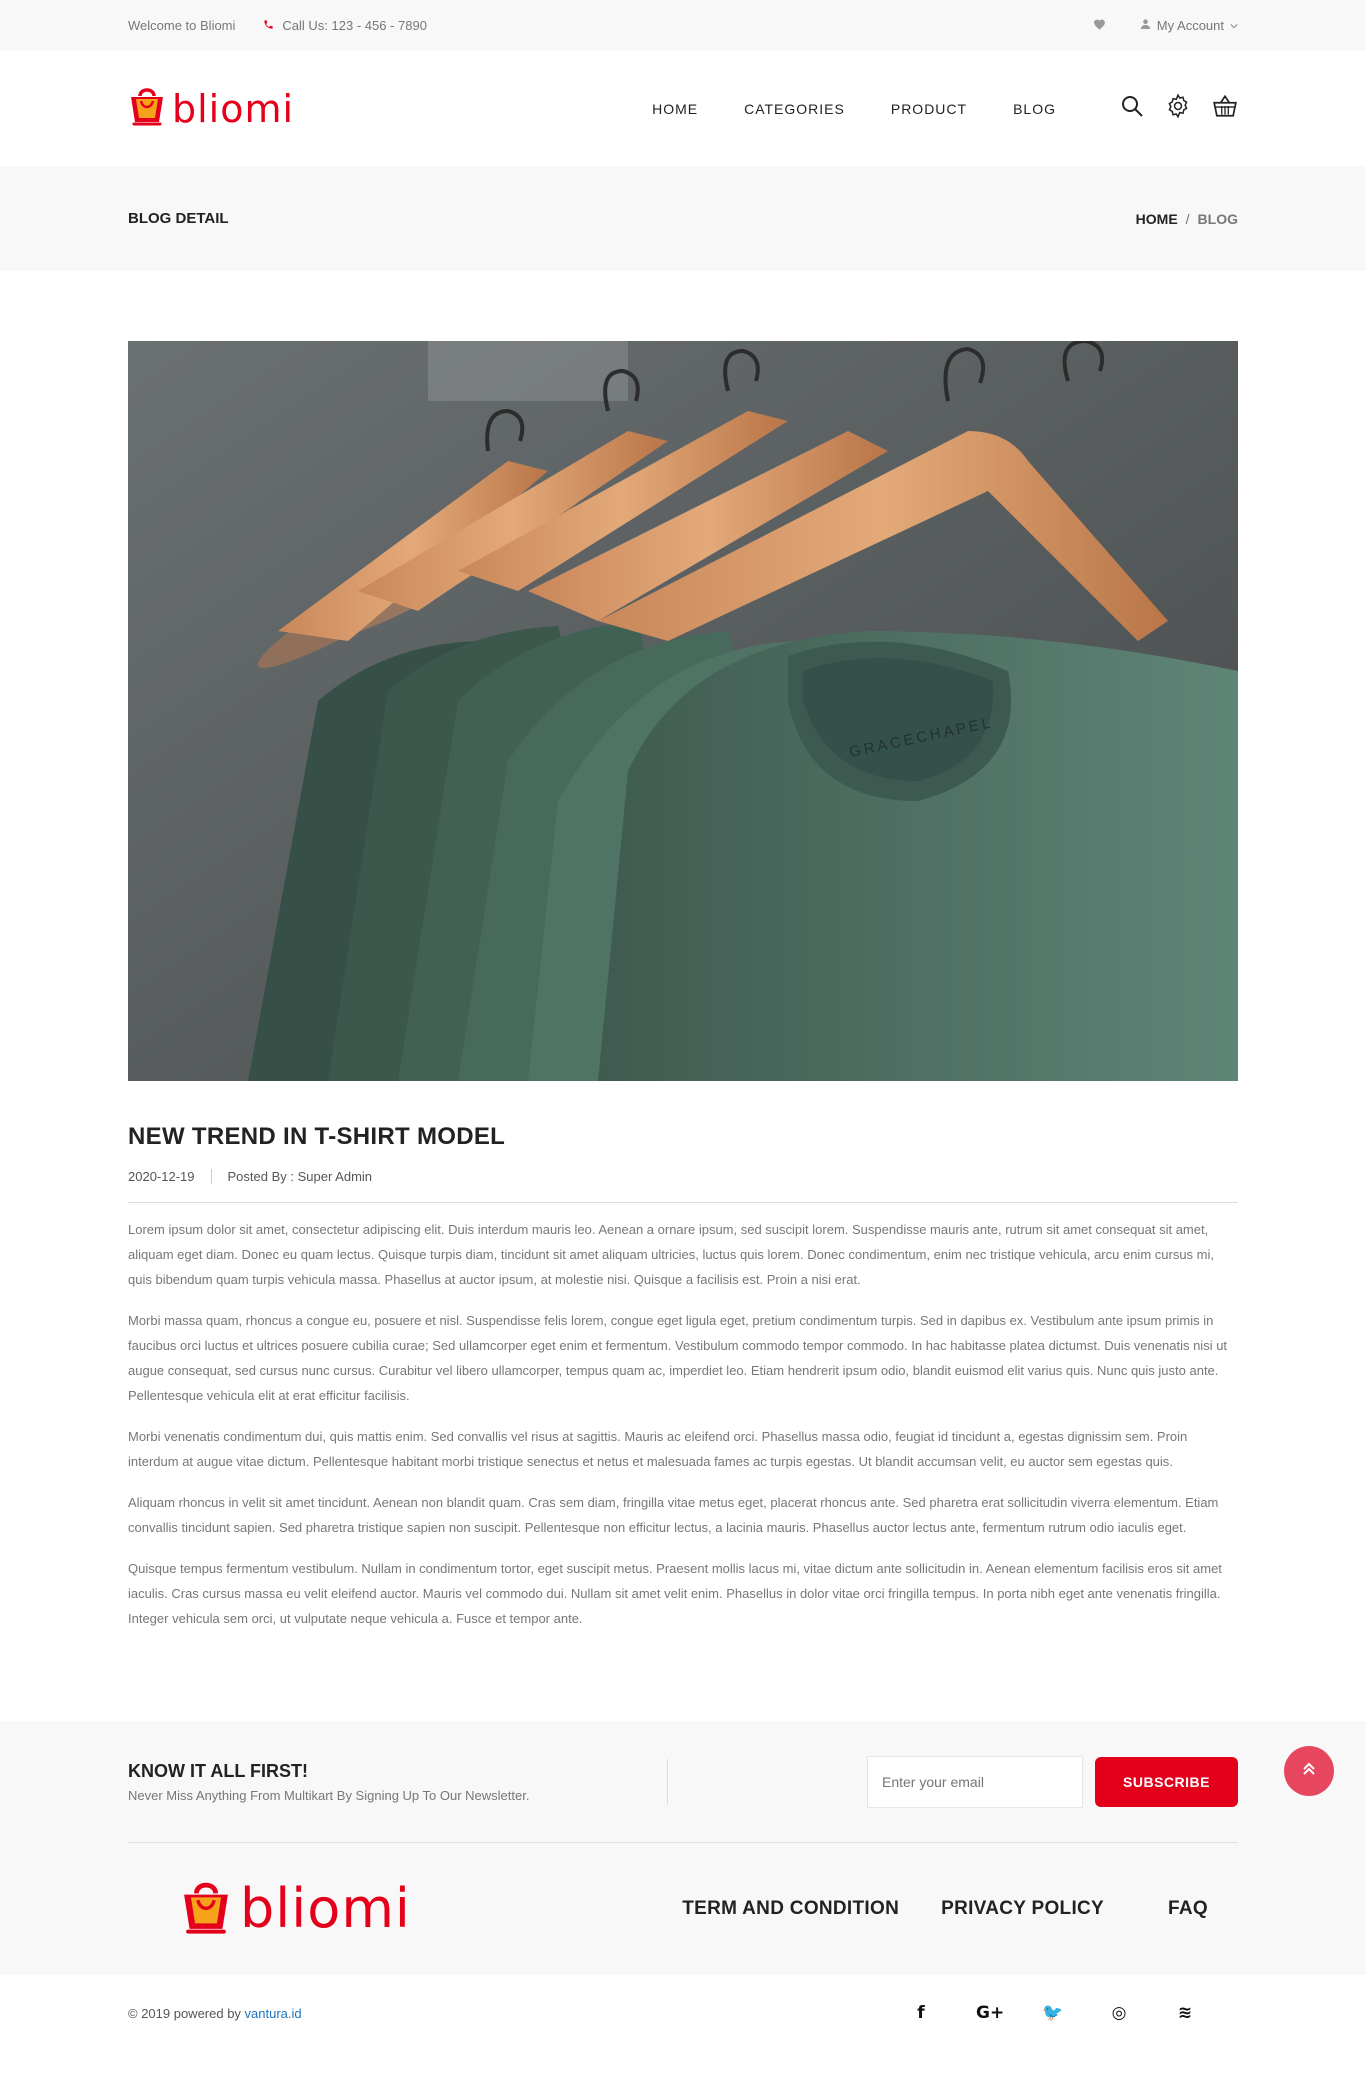 Image resolution: width=1366 pixels, height=2077 pixels. I want to click on main-header: bliomi HOME CATEGORIES PRODUCT BLOG, so click(683, 108).